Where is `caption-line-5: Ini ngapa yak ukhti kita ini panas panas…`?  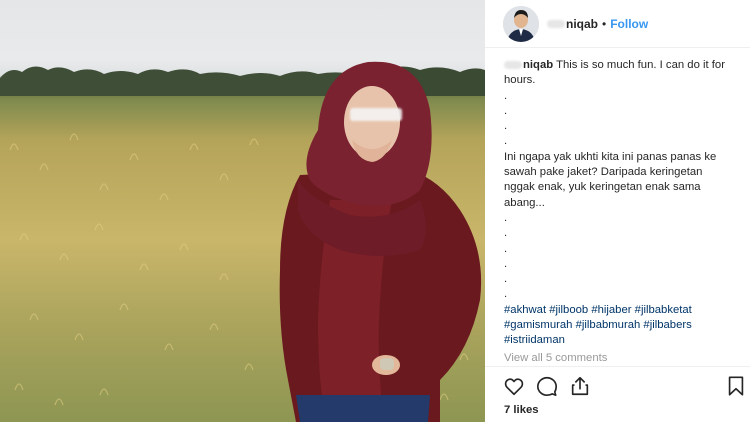 caption-line-5: Ini ngapa yak ukhti kita ini panas panas… is located at coordinates (610, 179).